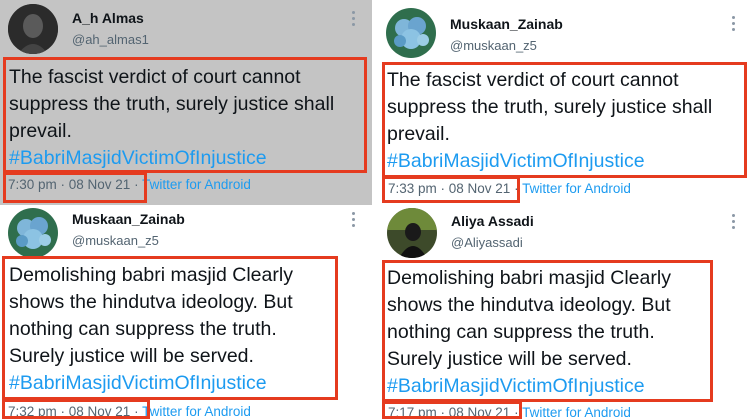 The height and width of the screenshot is (419, 751). What do you see at coordinates (375, 209) in the screenshot?
I see `panel-divider` at bounding box center [375, 209].